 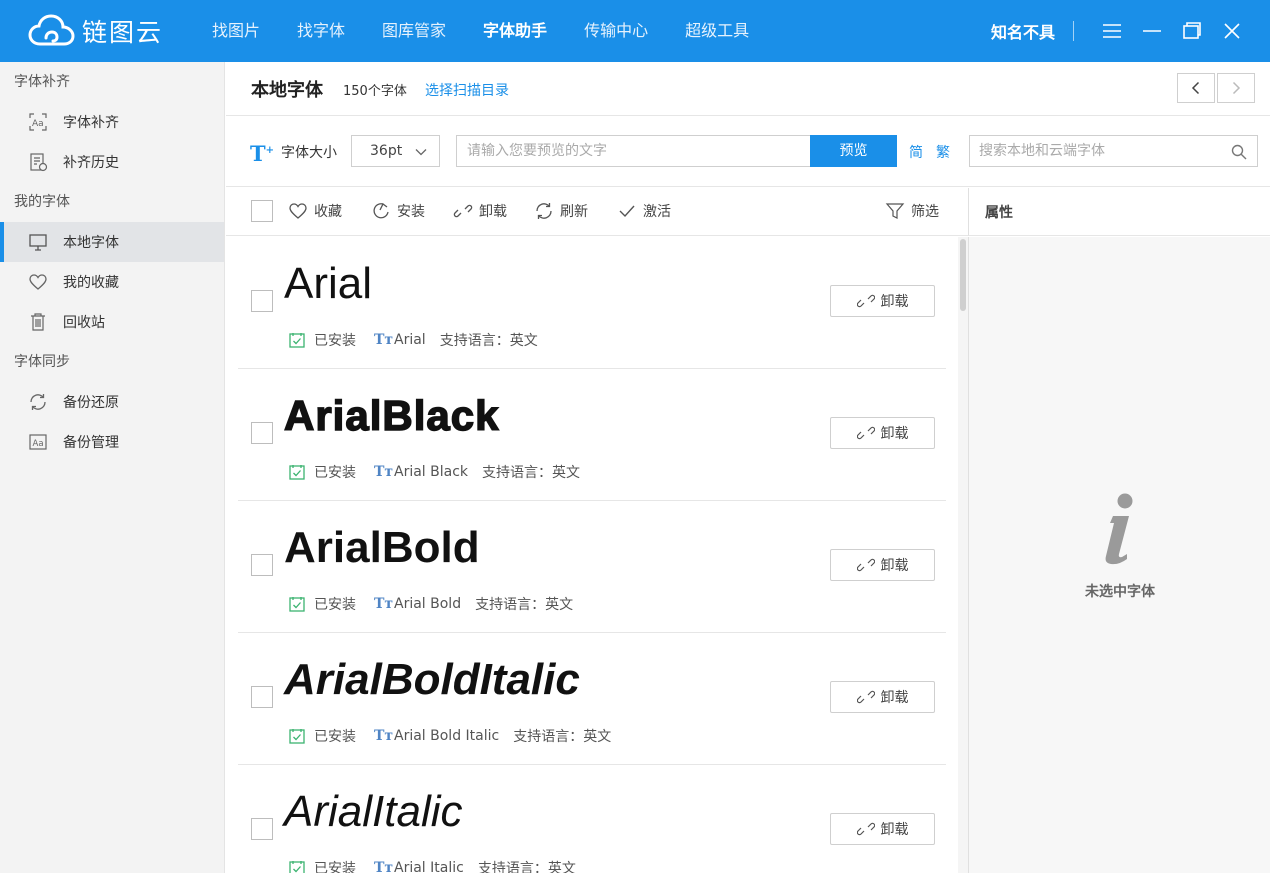 I want to click on install-button: 安装, so click(x=398, y=211).